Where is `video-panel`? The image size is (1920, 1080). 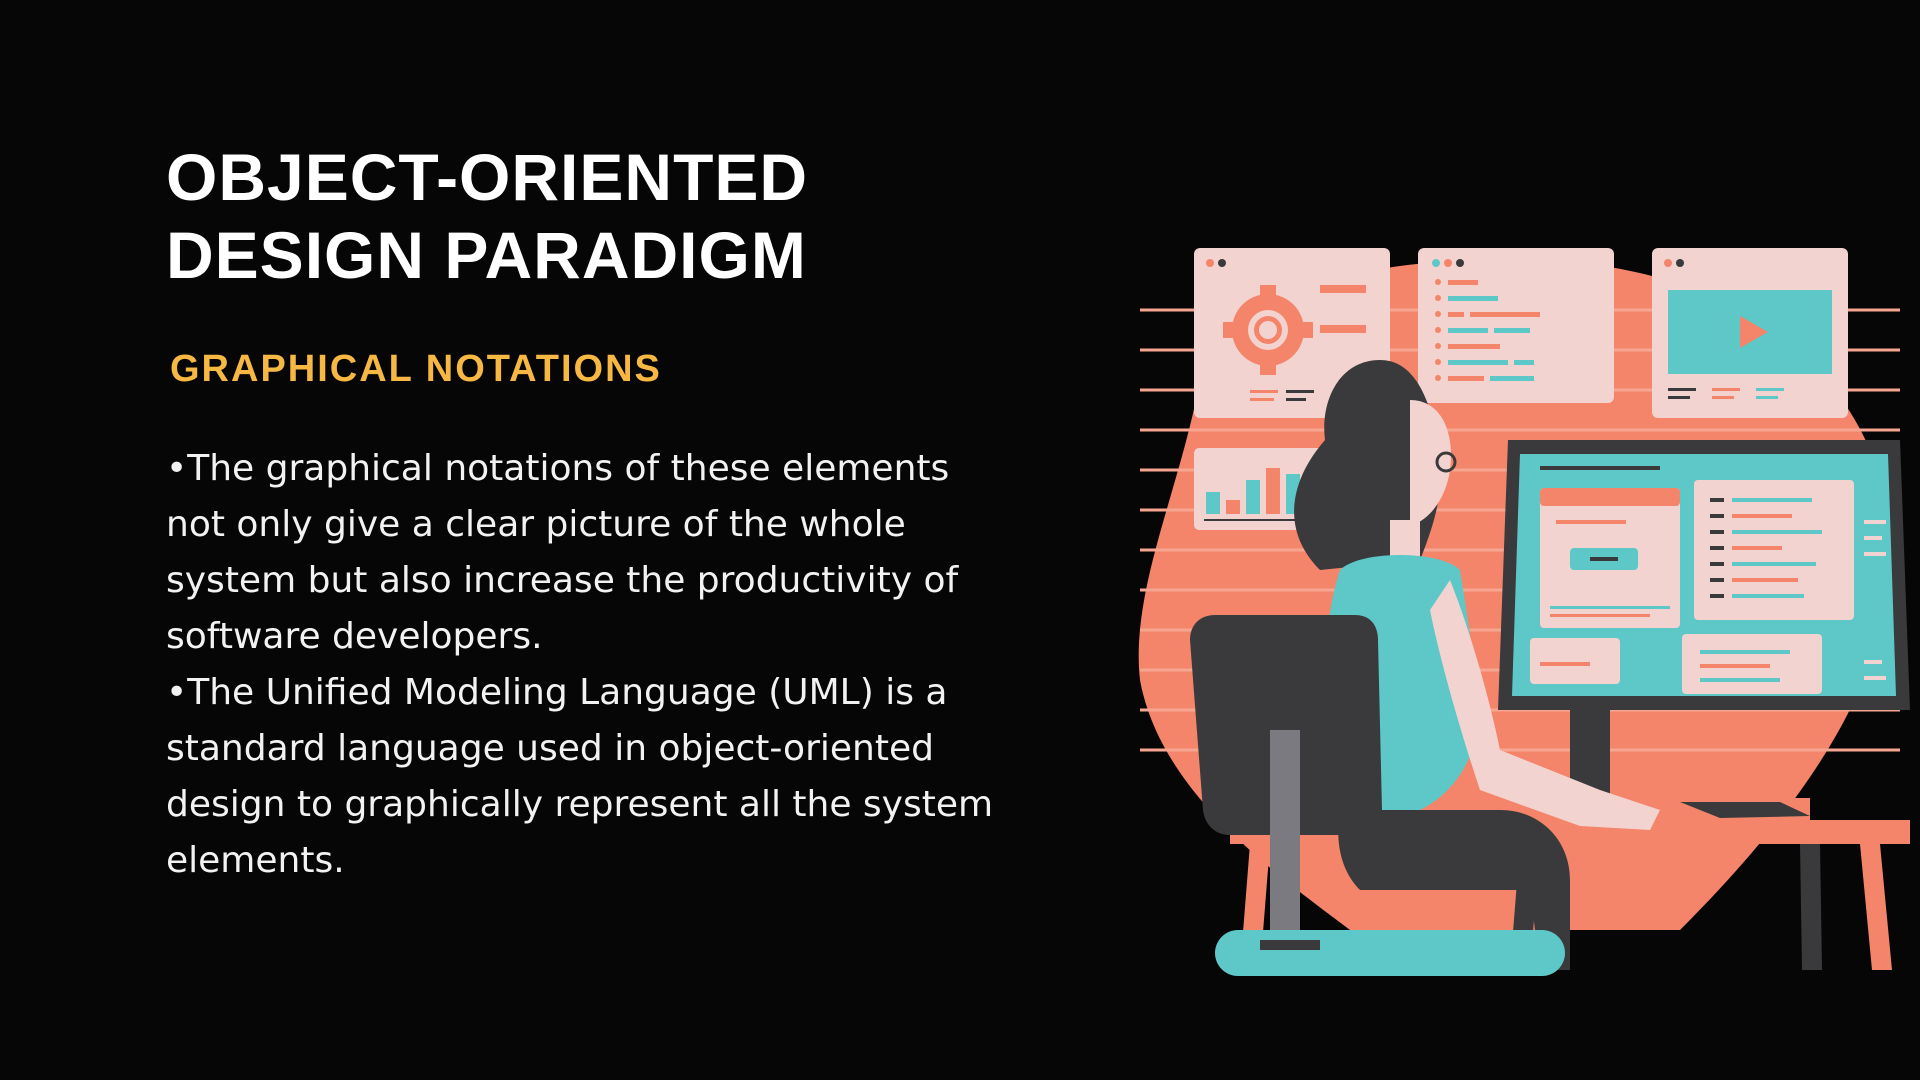 video-panel is located at coordinates (1750, 333).